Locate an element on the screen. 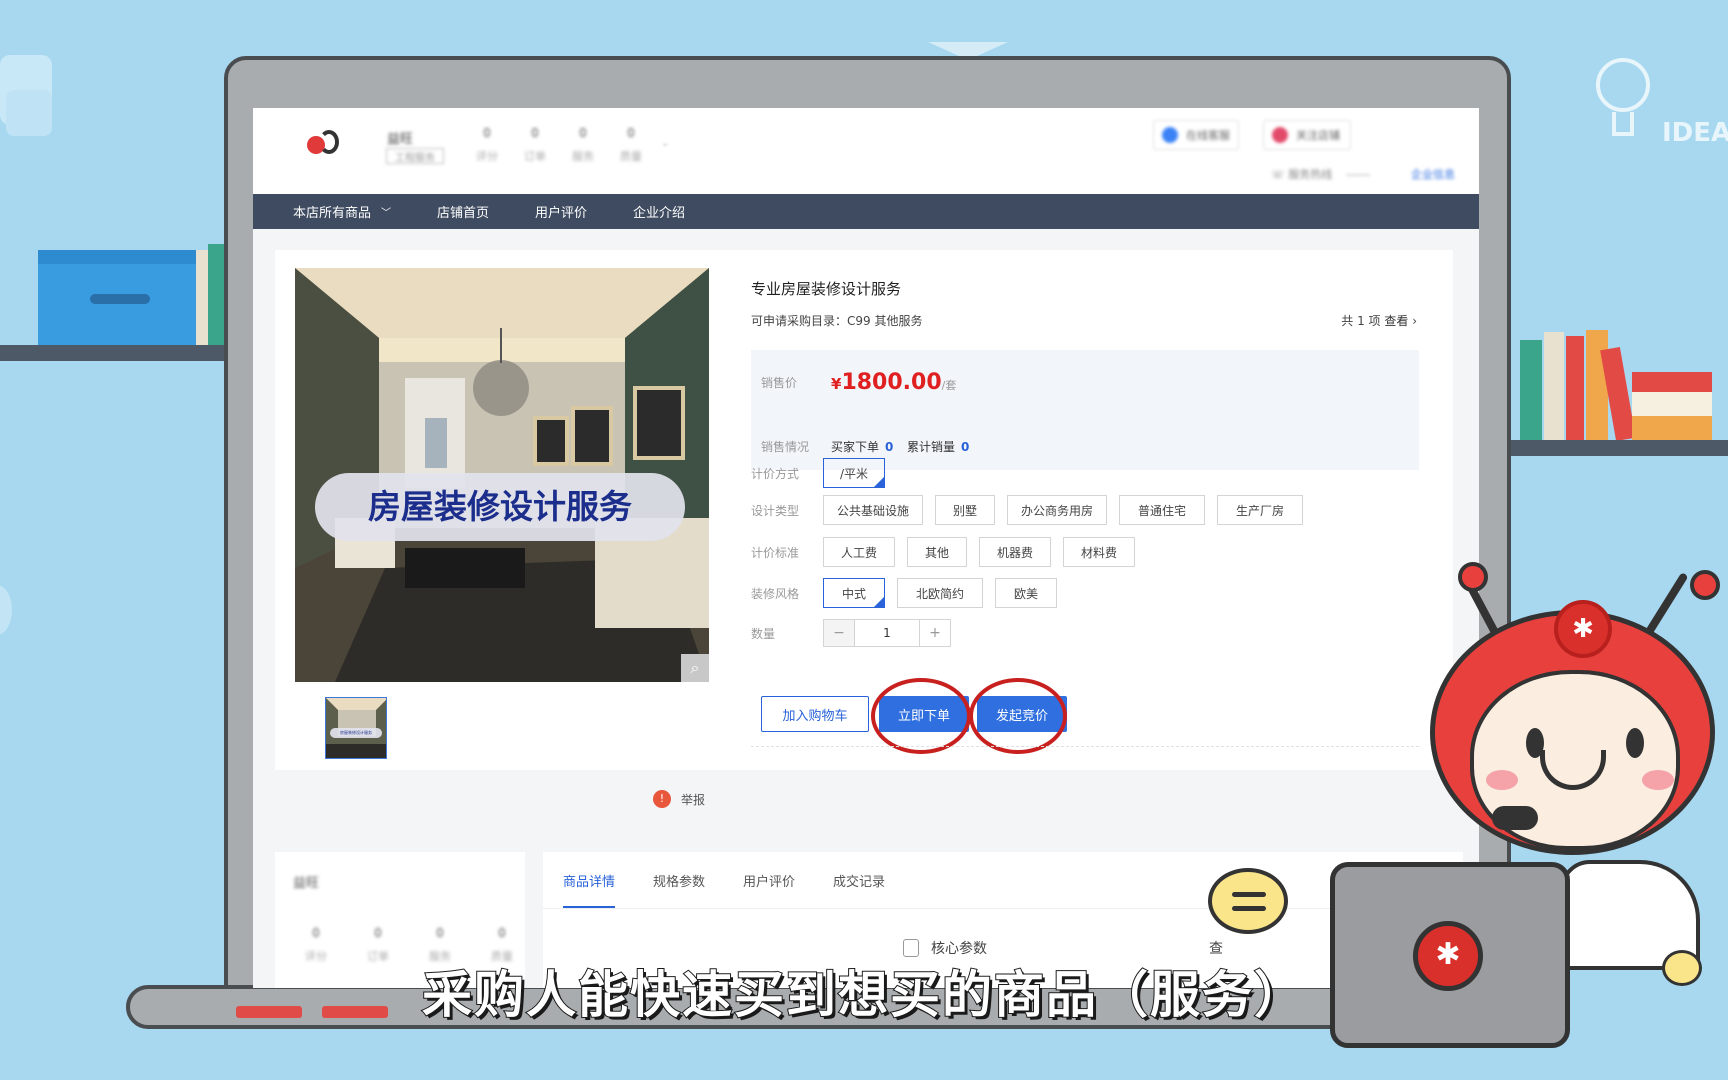 Image resolution: width=1728 pixels, height=1080 pixels. design-type-row: 设计类型 公共基础设施 别墅 办公商务用房 普通住宅 生产厂房 is located at coordinates (1033, 510).